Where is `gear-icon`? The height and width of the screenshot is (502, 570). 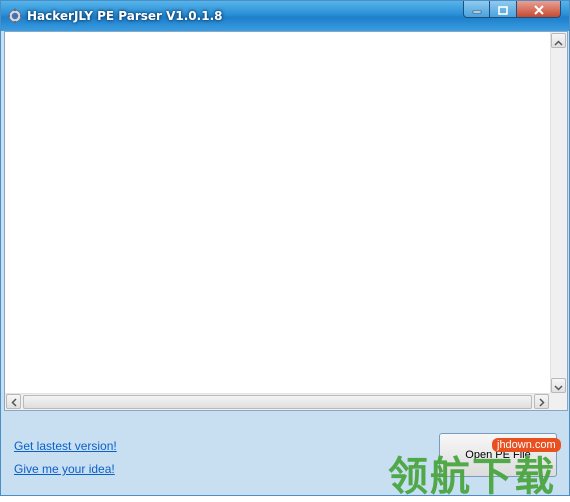
gear-icon is located at coordinates (15, 16).